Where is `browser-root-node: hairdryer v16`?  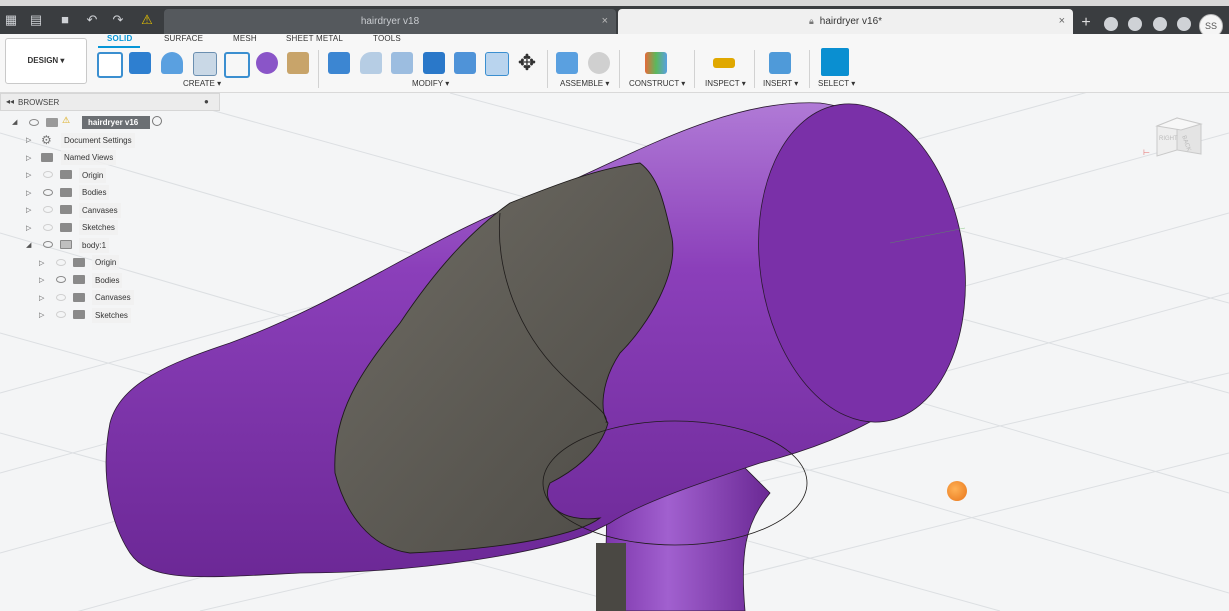 browser-root-node: hairdryer v16 is located at coordinates (116, 122).